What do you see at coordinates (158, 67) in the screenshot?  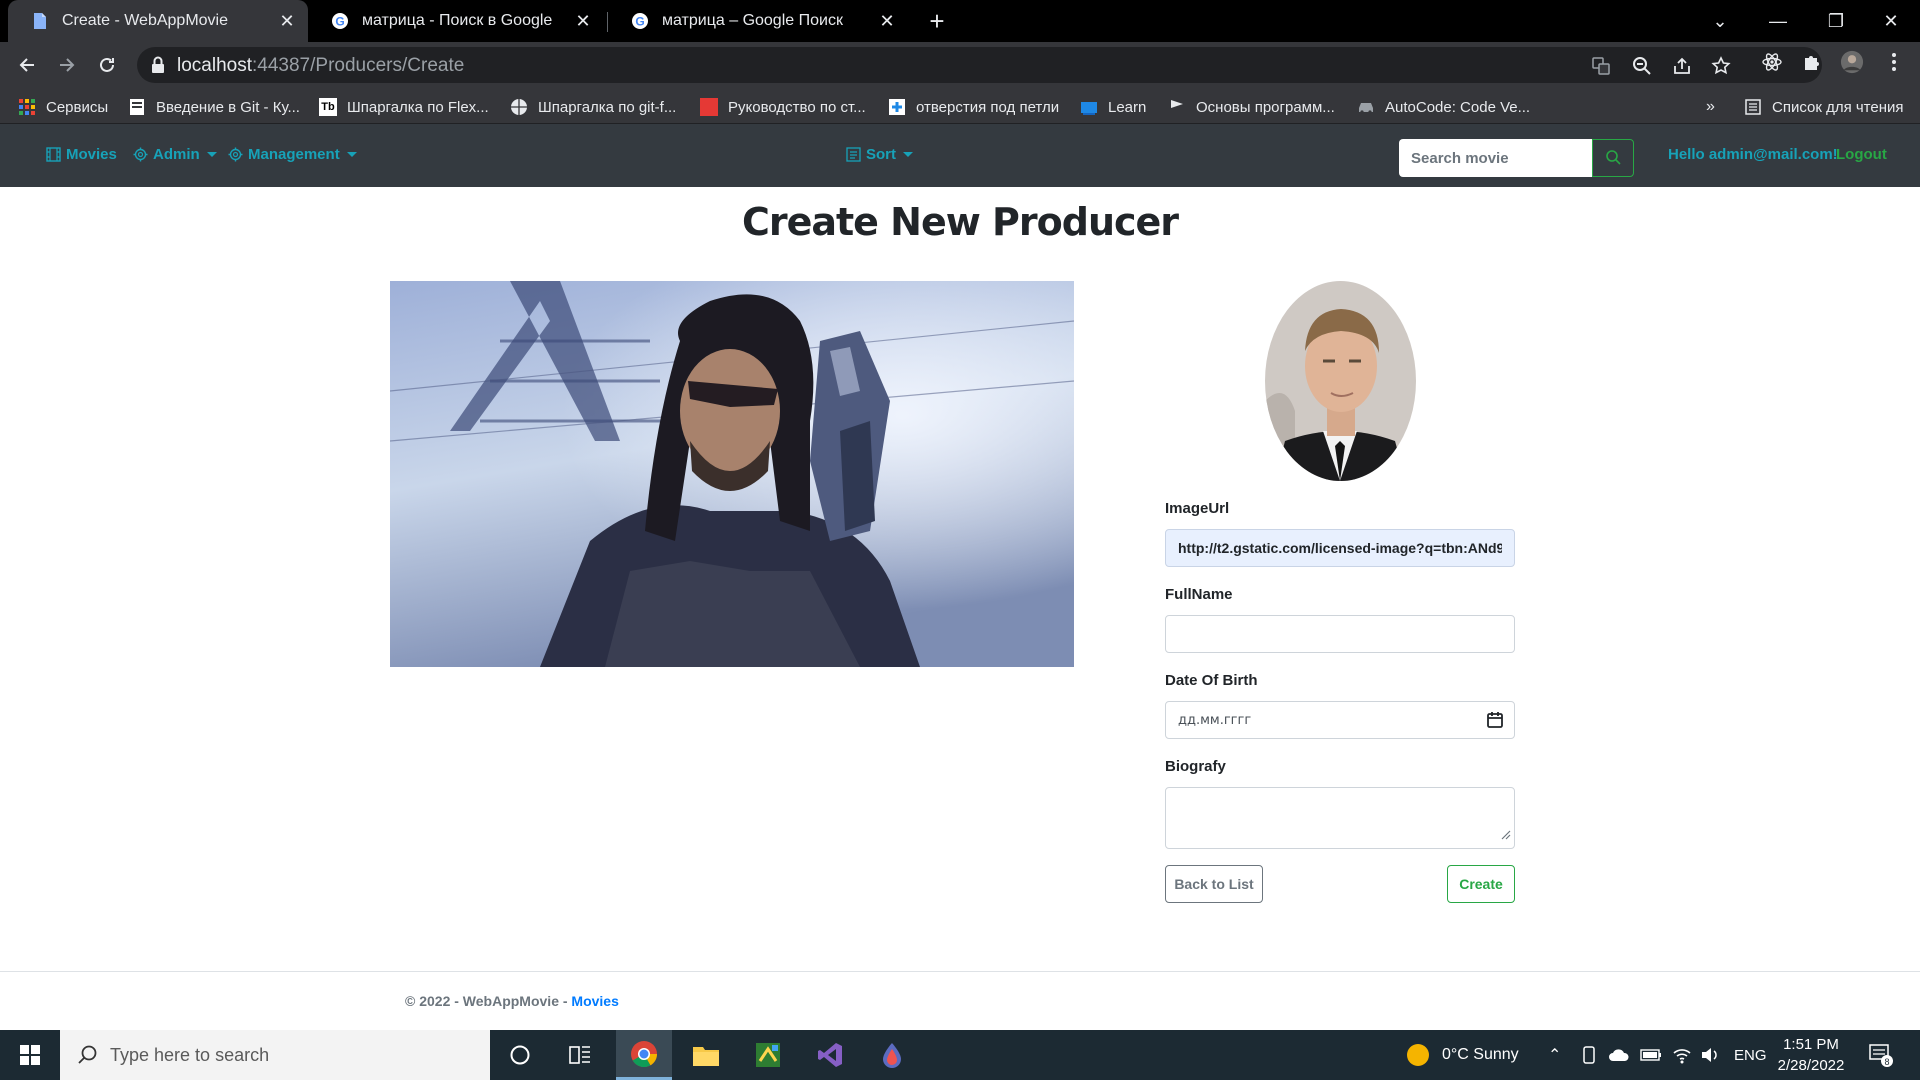 I see `lock-icon` at bounding box center [158, 67].